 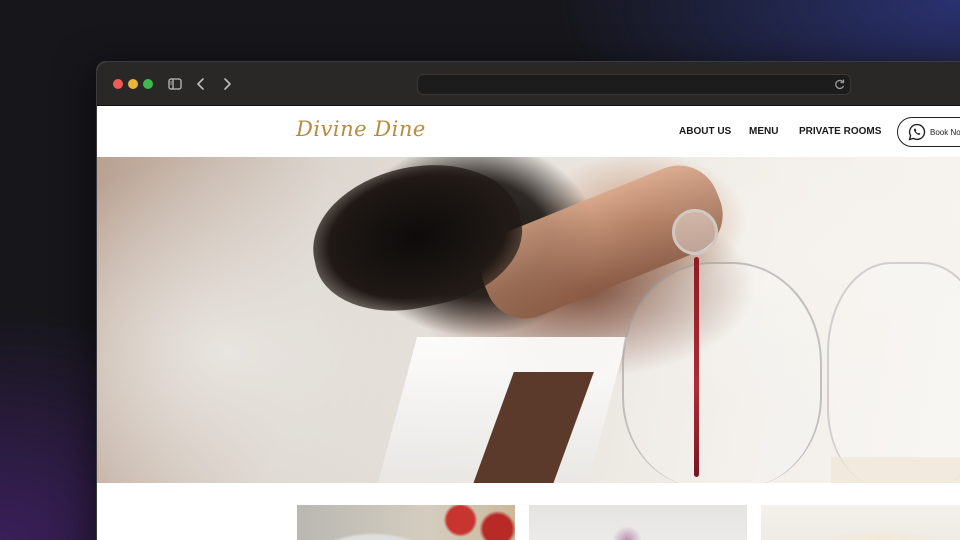 What do you see at coordinates (705, 131) in the screenshot?
I see `nav-about-us: ABOUT US` at bounding box center [705, 131].